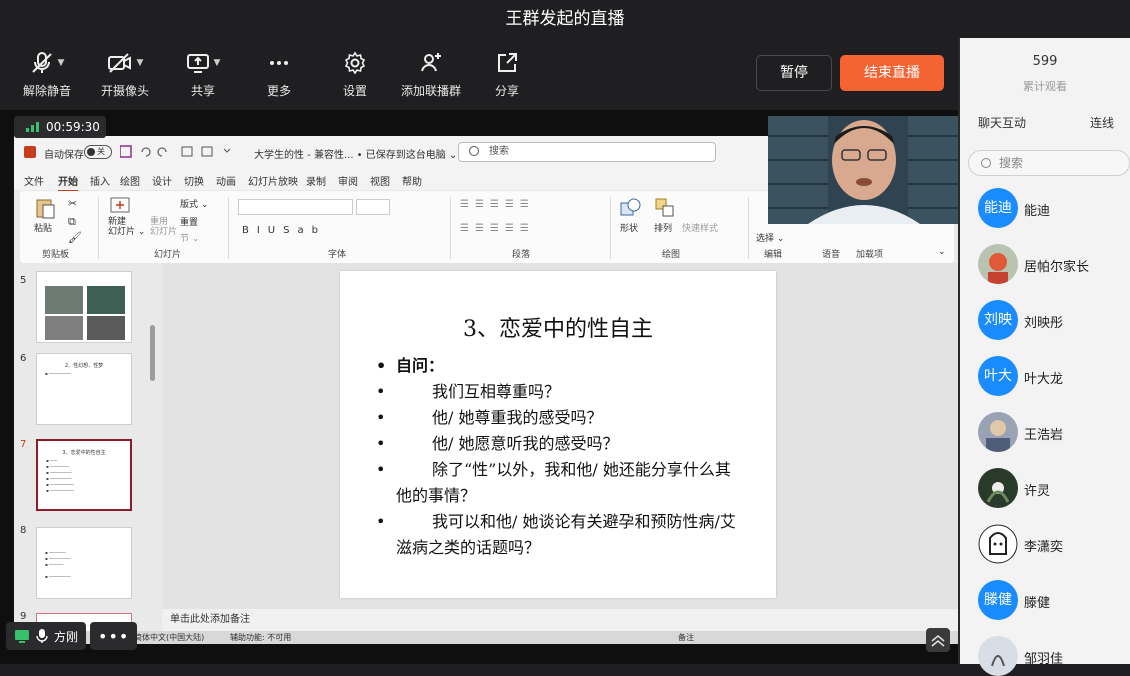 The height and width of the screenshot is (676, 1130). I want to click on member-item: 王浩岩, so click(1054, 432).